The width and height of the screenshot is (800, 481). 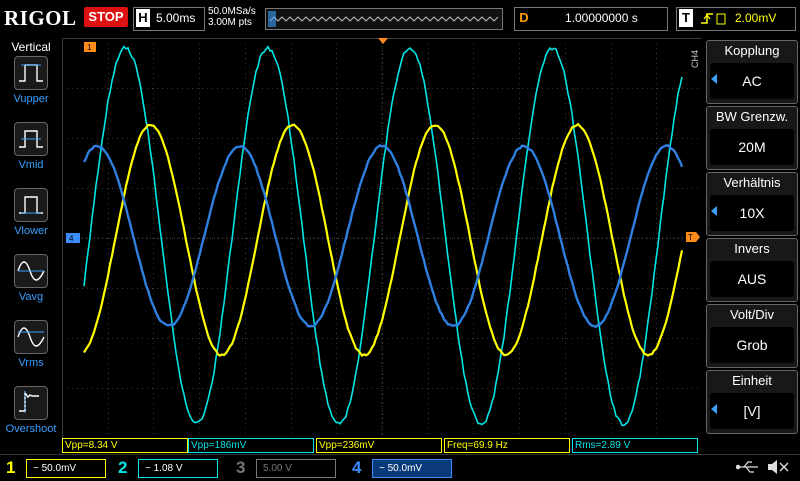 I want to click on ch2-number: 2, so click(x=122, y=468).